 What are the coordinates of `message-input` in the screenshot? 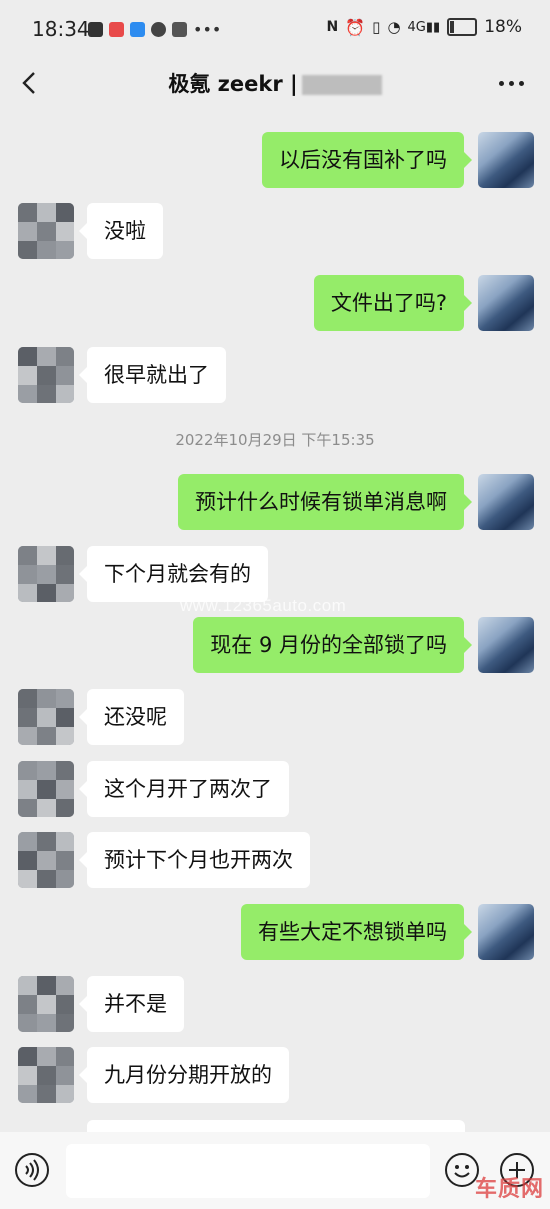 It's located at (248, 1171).